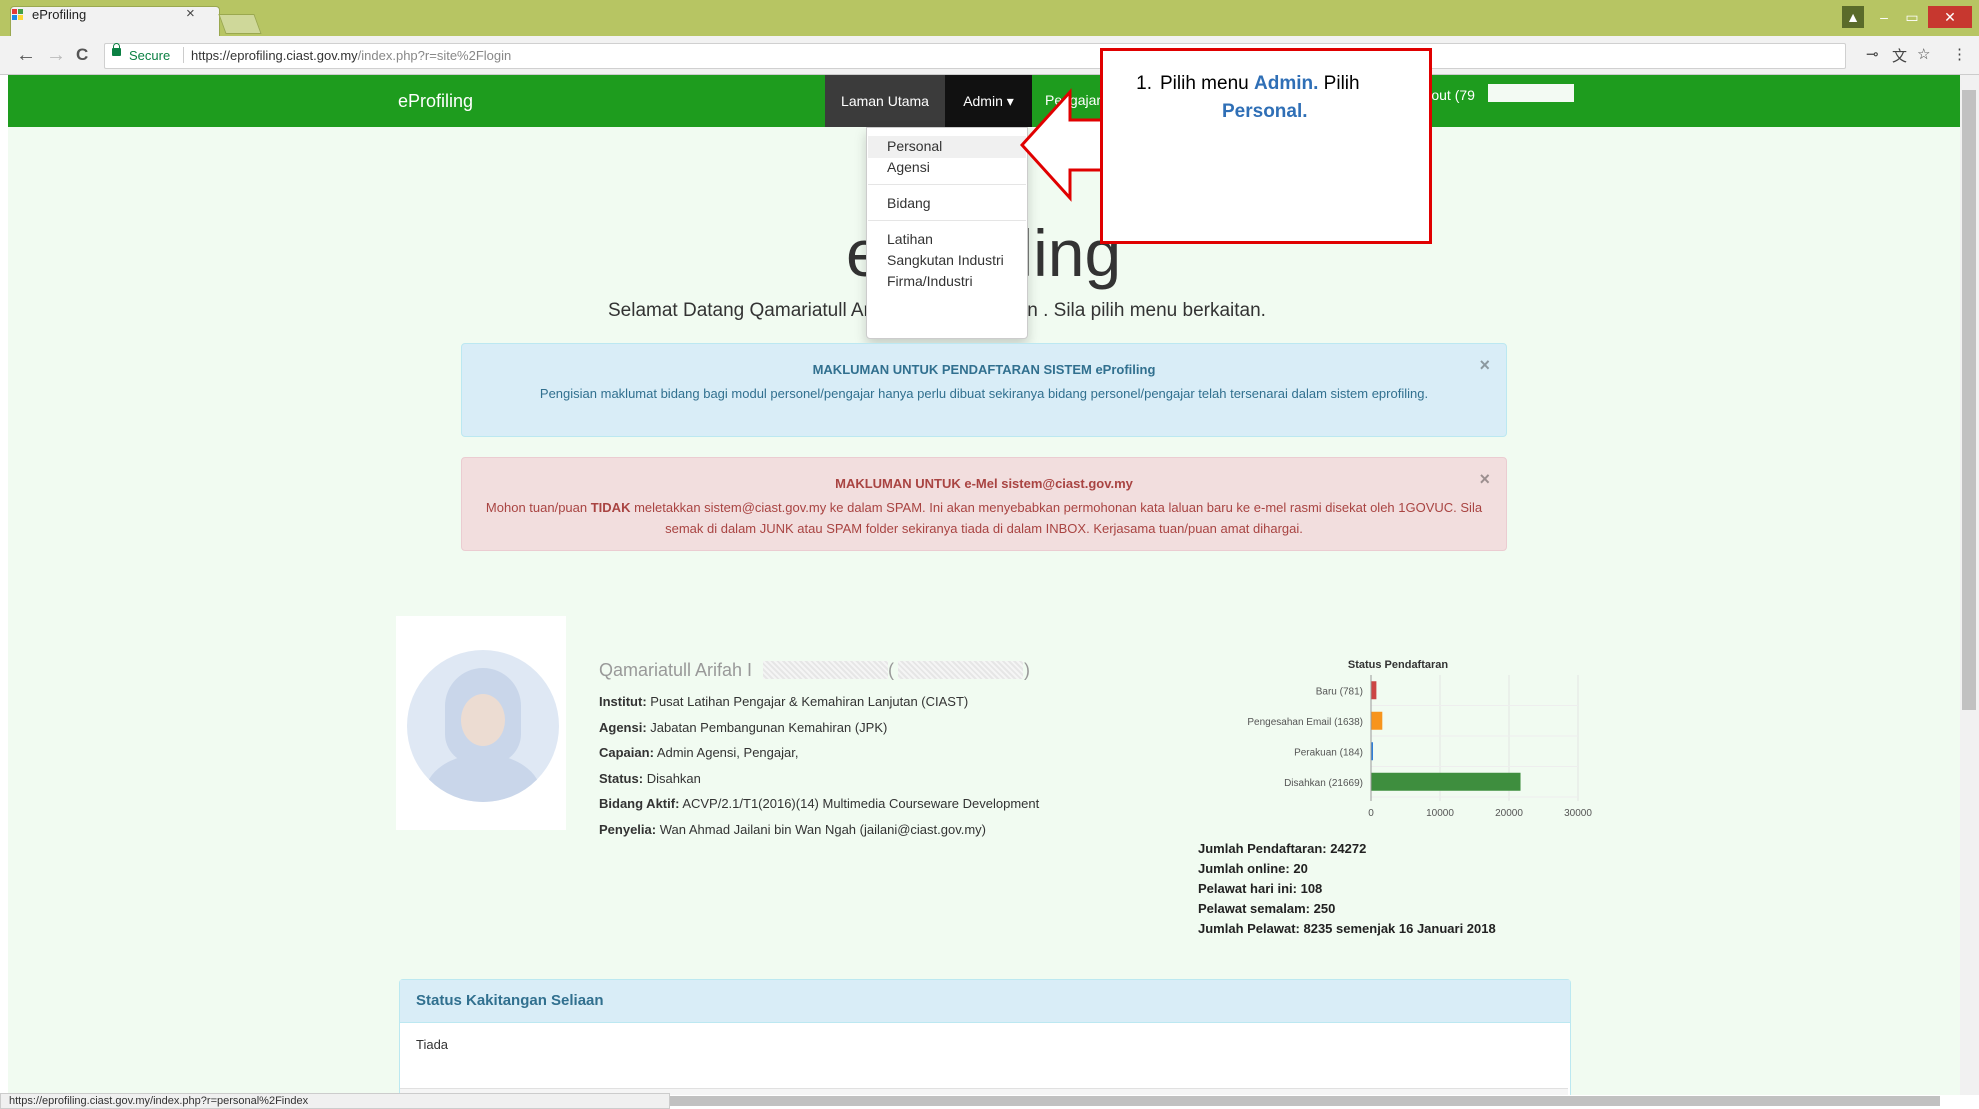  What do you see at coordinates (435, 101) in the screenshot?
I see `brand-link: eProfiling` at bounding box center [435, 101].